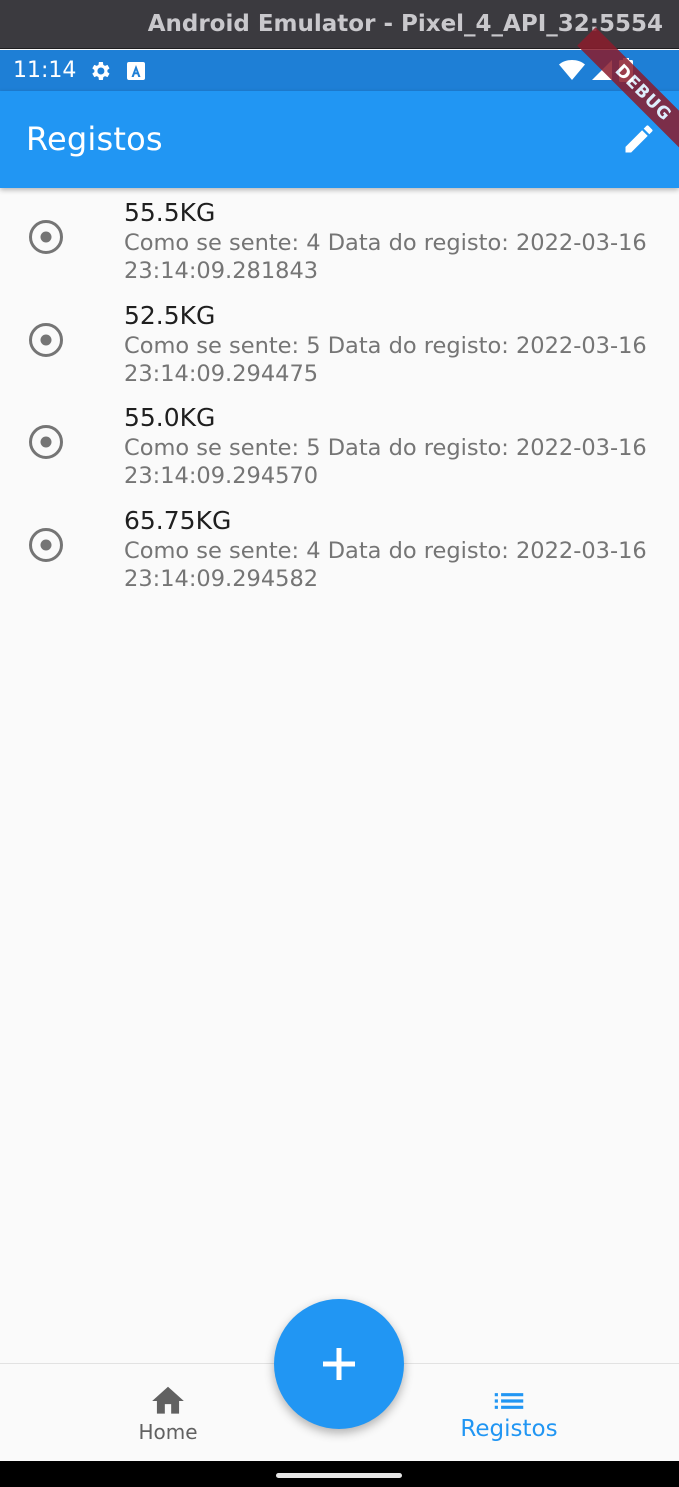 This screenshot has width=679, height=1487. Describe the element at coordinates (168, 1400) in the screenshot. I see `home-icon` at that location.